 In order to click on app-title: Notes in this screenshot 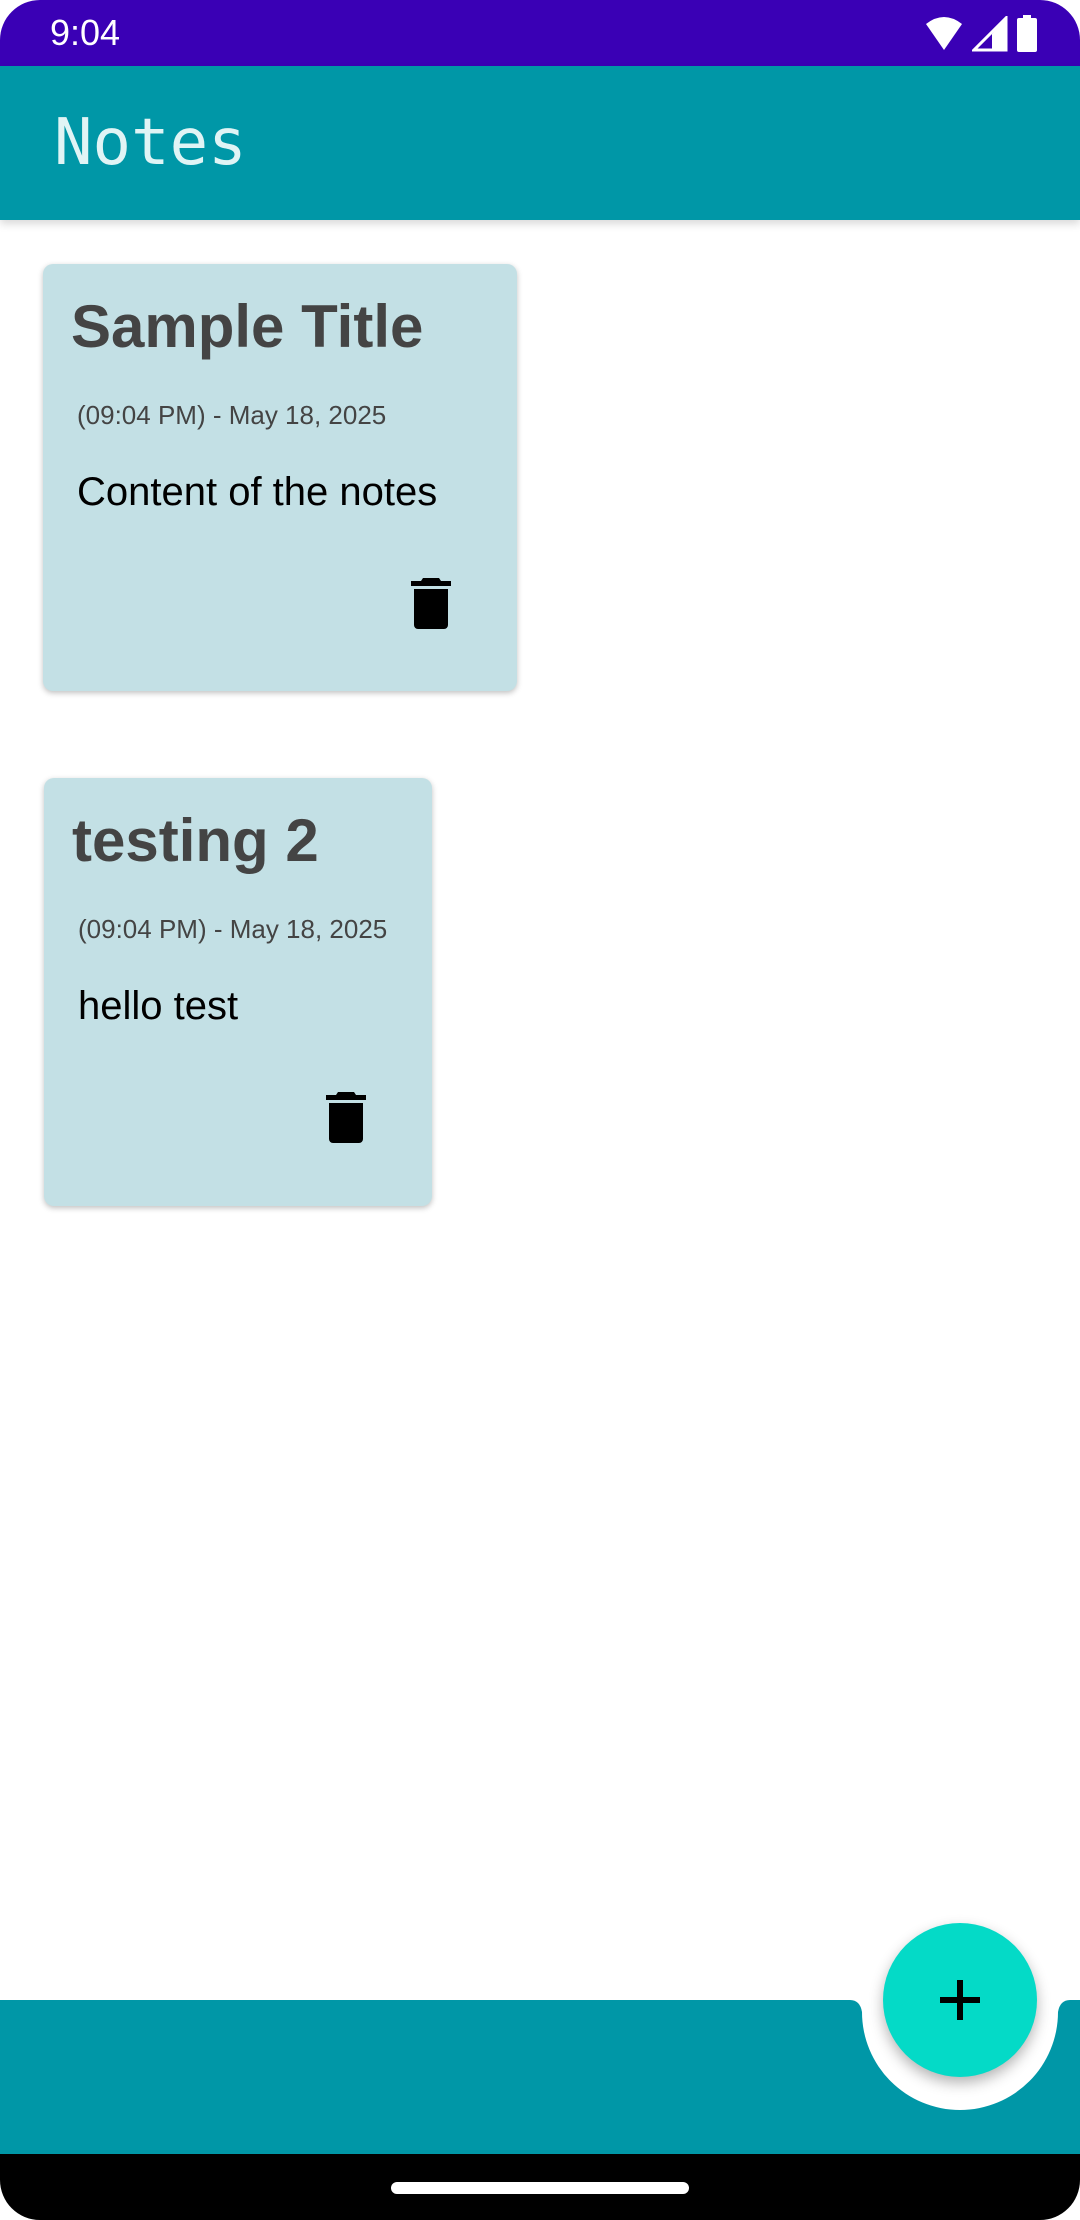, I will do `click(150, 143)`.